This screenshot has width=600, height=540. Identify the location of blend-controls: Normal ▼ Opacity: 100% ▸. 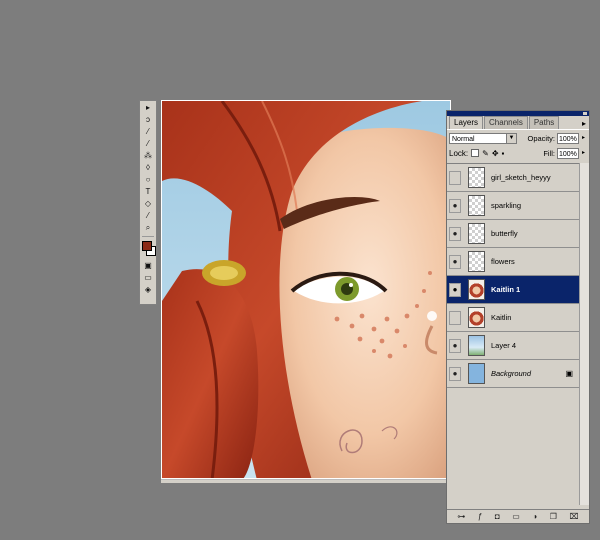
(518, 137).